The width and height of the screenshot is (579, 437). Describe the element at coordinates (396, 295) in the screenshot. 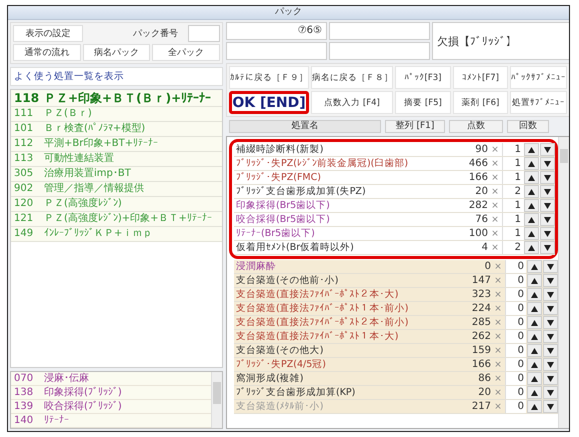

I see `procedure-row: 支台築造(直接法ﾌｧｲﾊﾞｰﾎﾟｽﾄ２本･大) 323 × 0` at that location.